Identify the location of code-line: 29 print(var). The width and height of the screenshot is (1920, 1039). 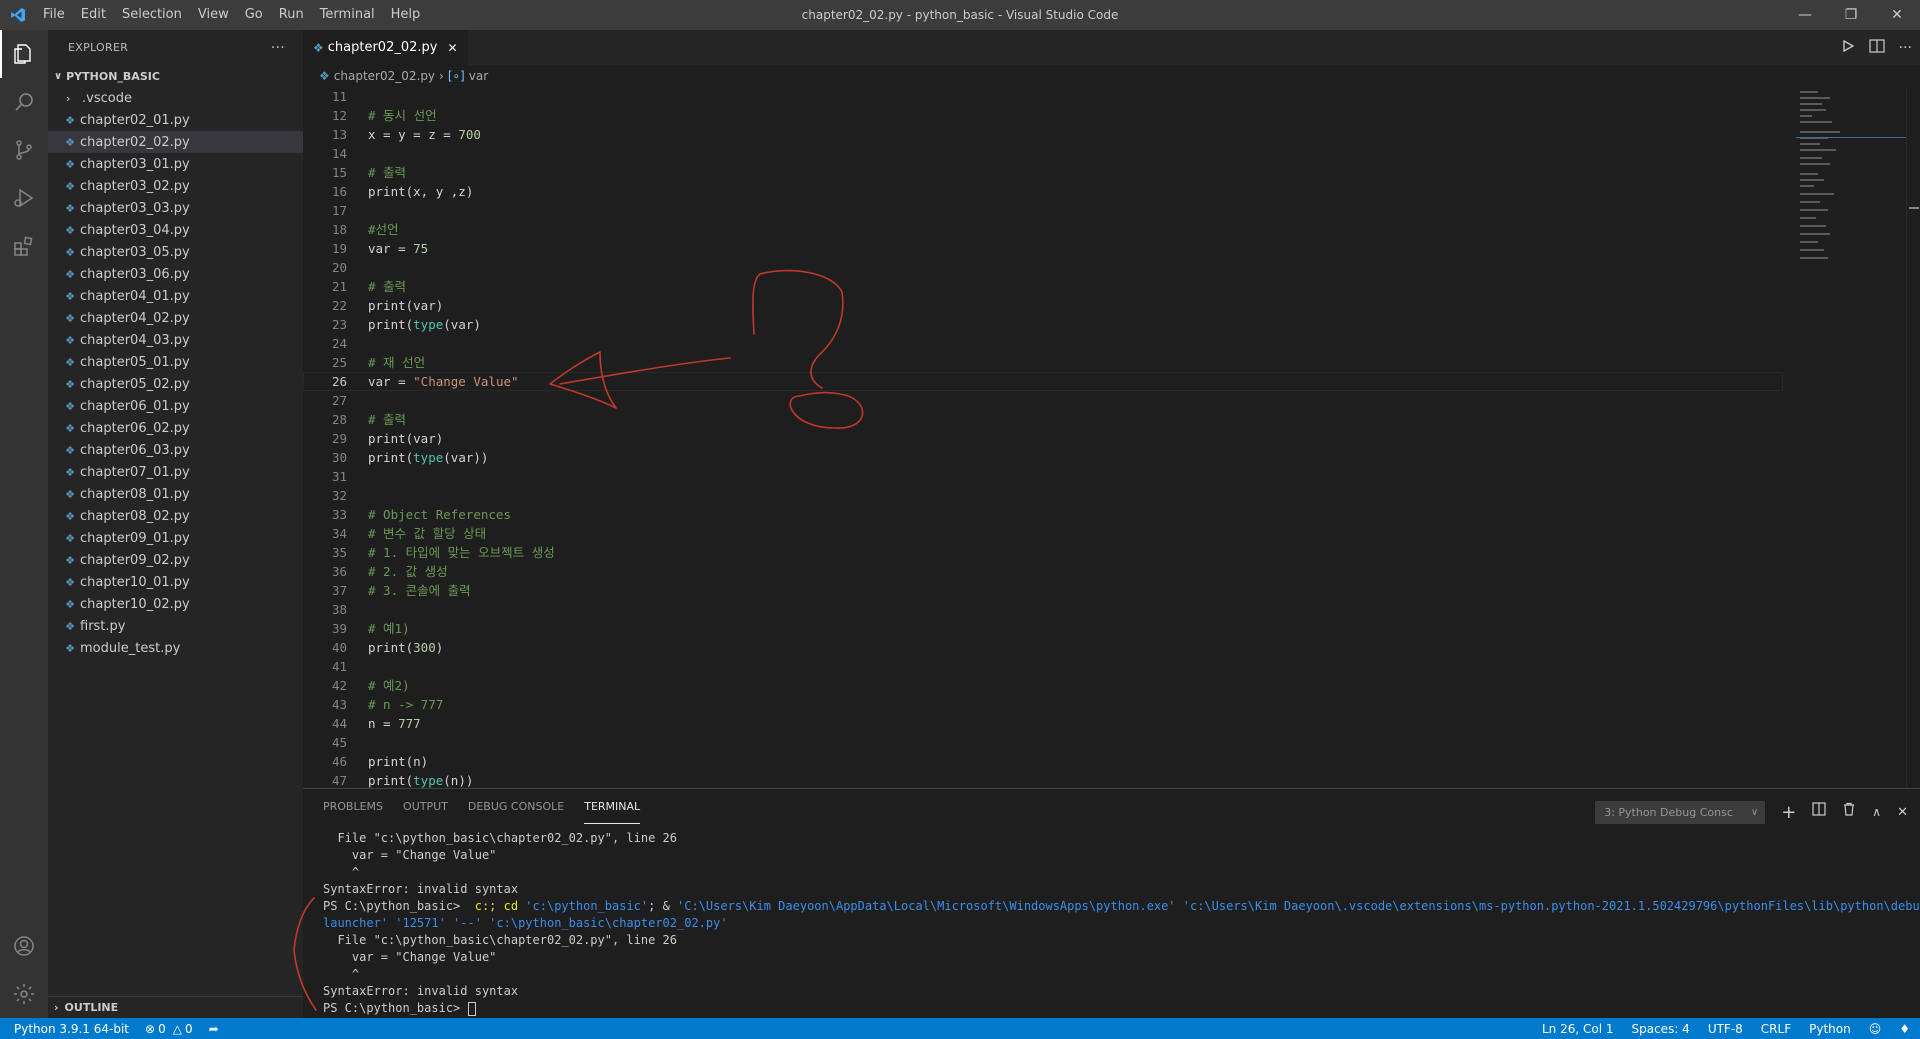
(1043, 438).